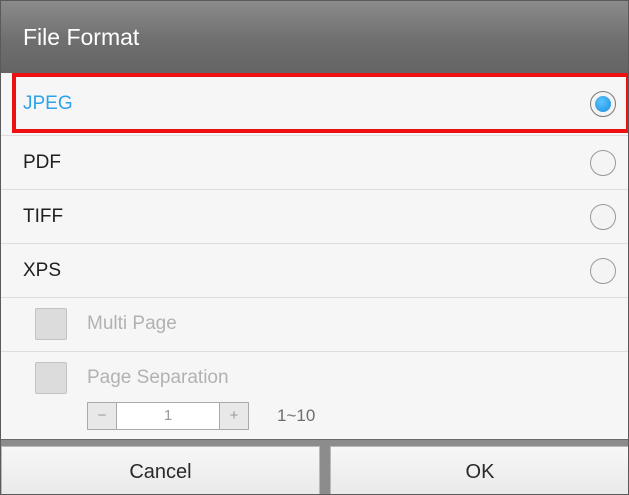 The image size is (629, 495). I want to click on radio-pdf, so click(603, 162).